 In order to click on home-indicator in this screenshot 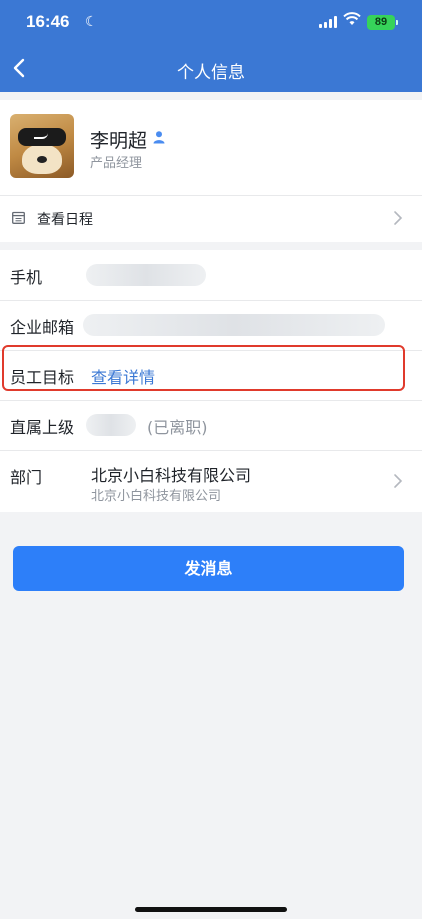, I will do `click(211, 909)`.